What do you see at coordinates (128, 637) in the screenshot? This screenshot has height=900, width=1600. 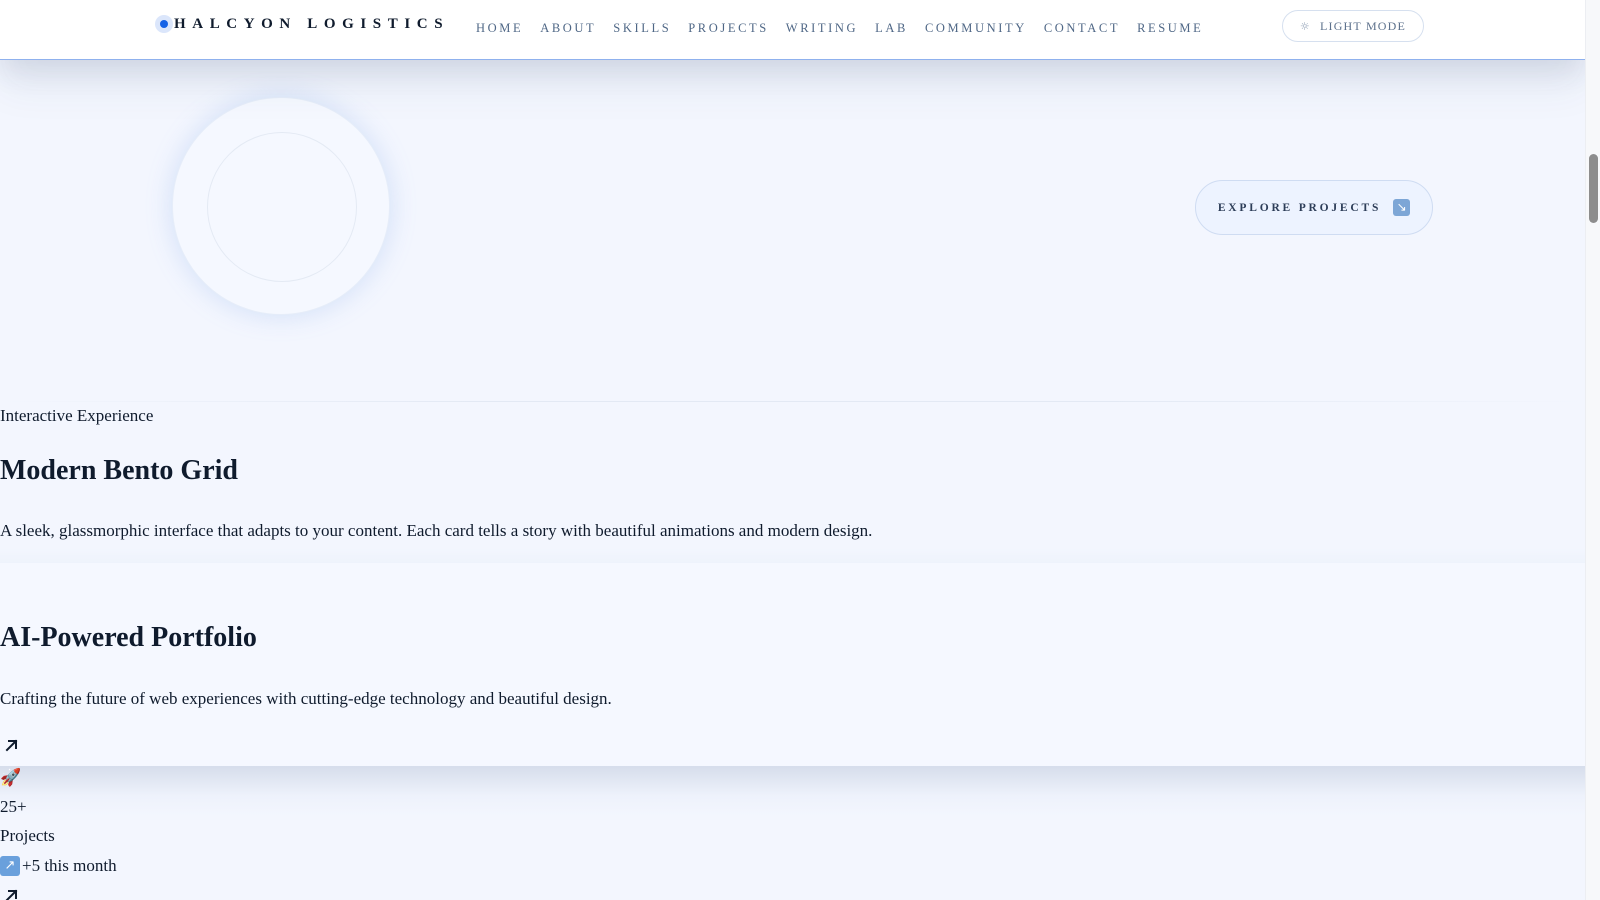 I see `portfolio-card-title: AI-Powered Portfolio` at bounding box center [128, 637].